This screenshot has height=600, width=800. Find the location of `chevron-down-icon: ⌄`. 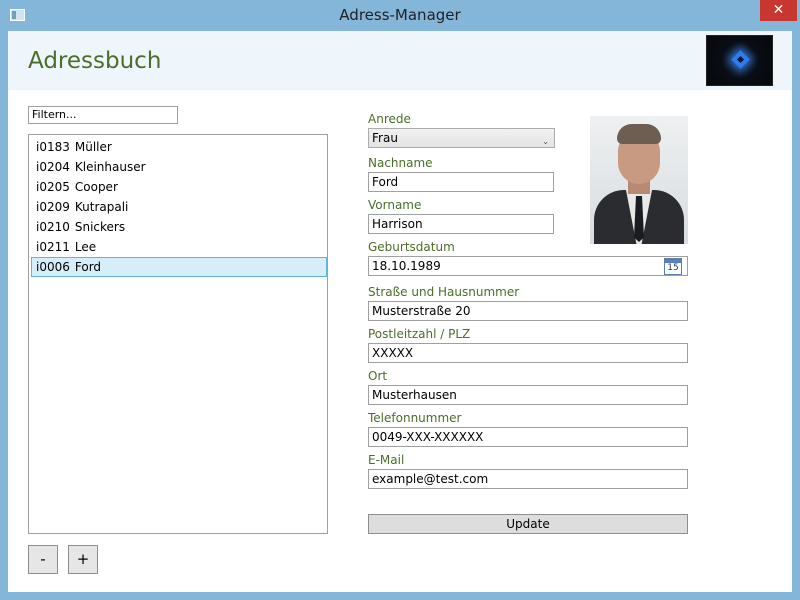

chevron-down-icon: ⌄ is located at coordinates (545, 141).